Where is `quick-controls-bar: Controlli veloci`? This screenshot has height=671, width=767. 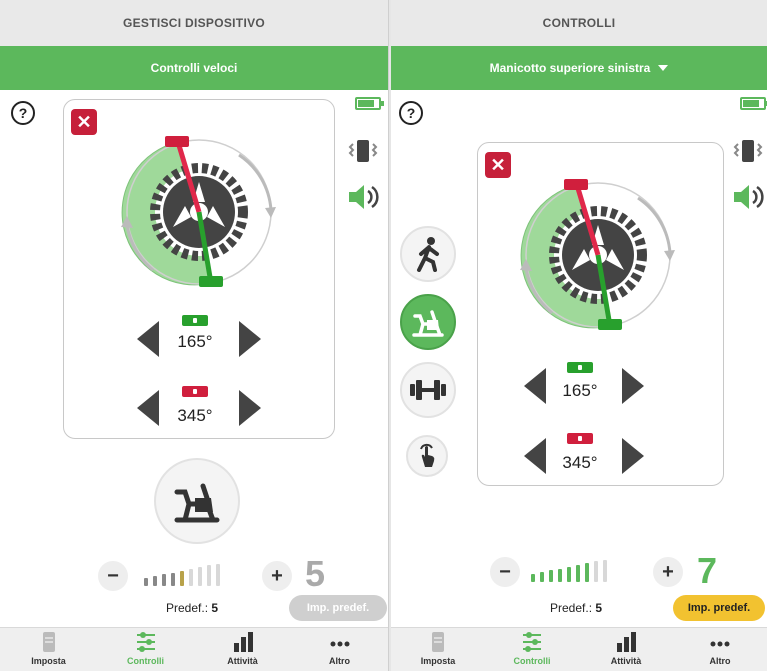 quick-controls-bar: Controlli veloci is located at coordinates (194, 68).